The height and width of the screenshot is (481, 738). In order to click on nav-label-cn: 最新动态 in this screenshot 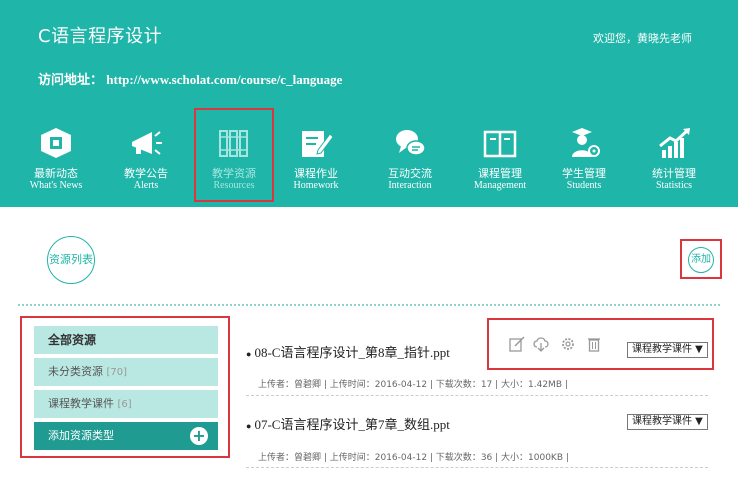, I will do `click(56, 173)`.